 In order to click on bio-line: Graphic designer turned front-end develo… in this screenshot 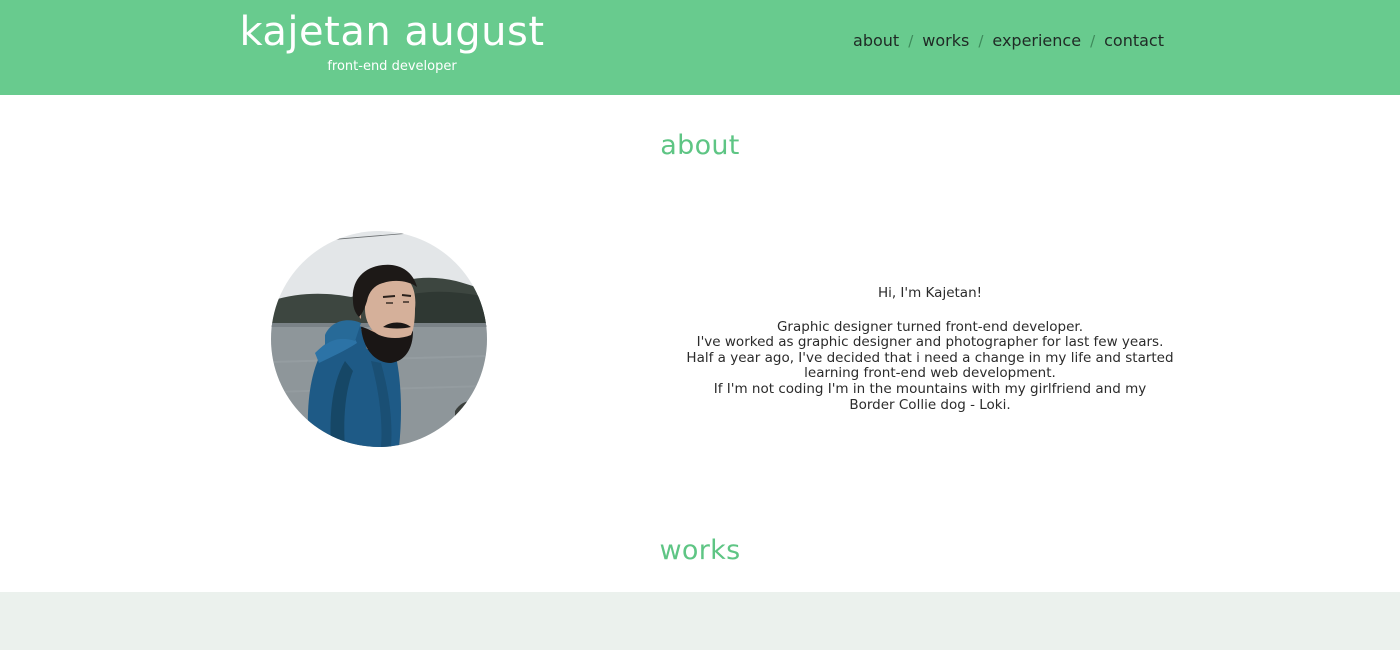, I will do `click(930, 326)`.